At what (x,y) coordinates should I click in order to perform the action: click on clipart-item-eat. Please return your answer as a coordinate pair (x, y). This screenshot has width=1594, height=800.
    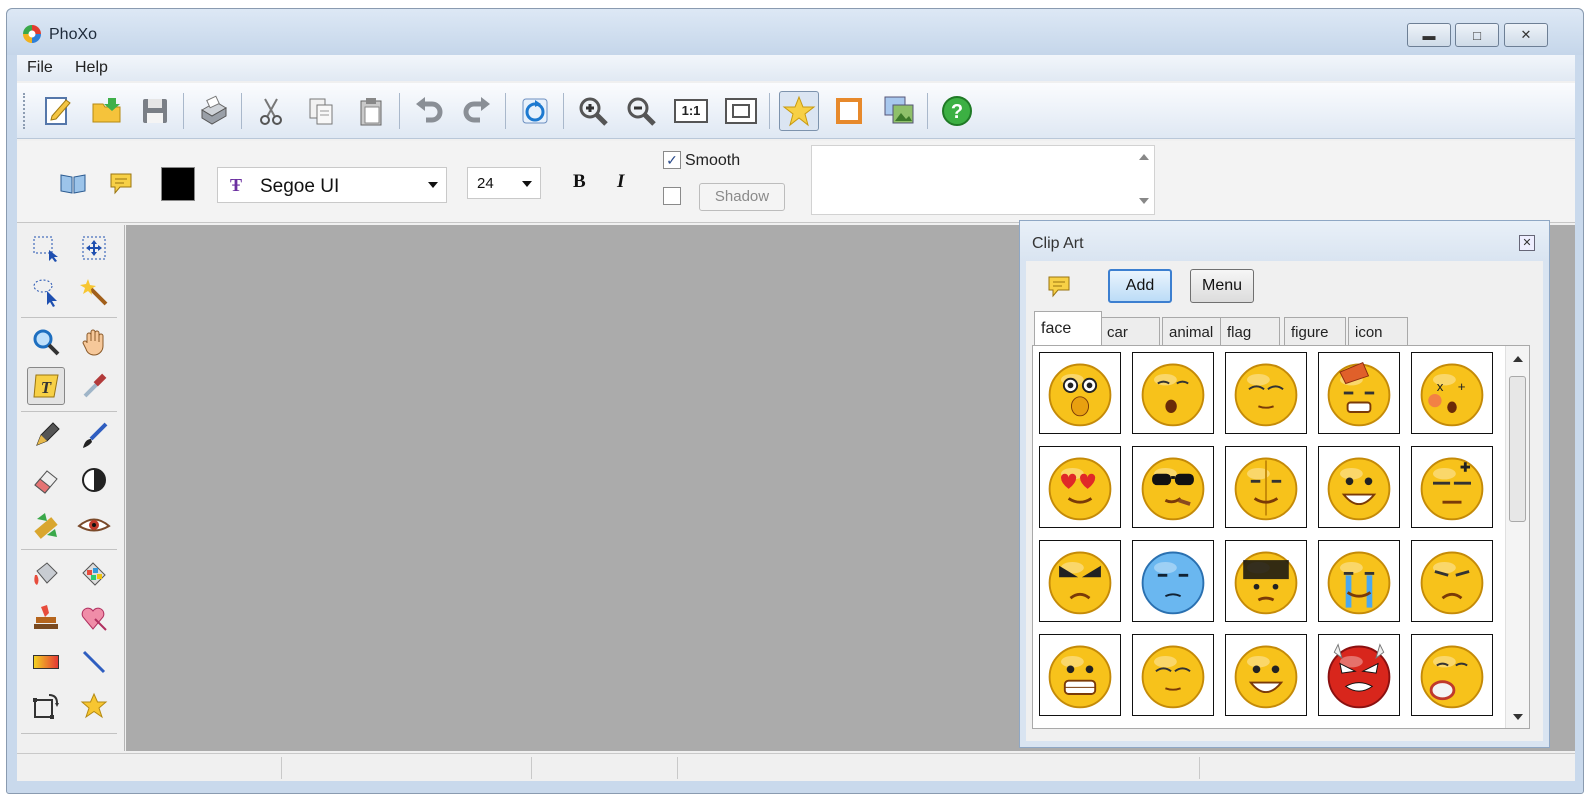
    Looking at the image, I should click on (1452, 675).